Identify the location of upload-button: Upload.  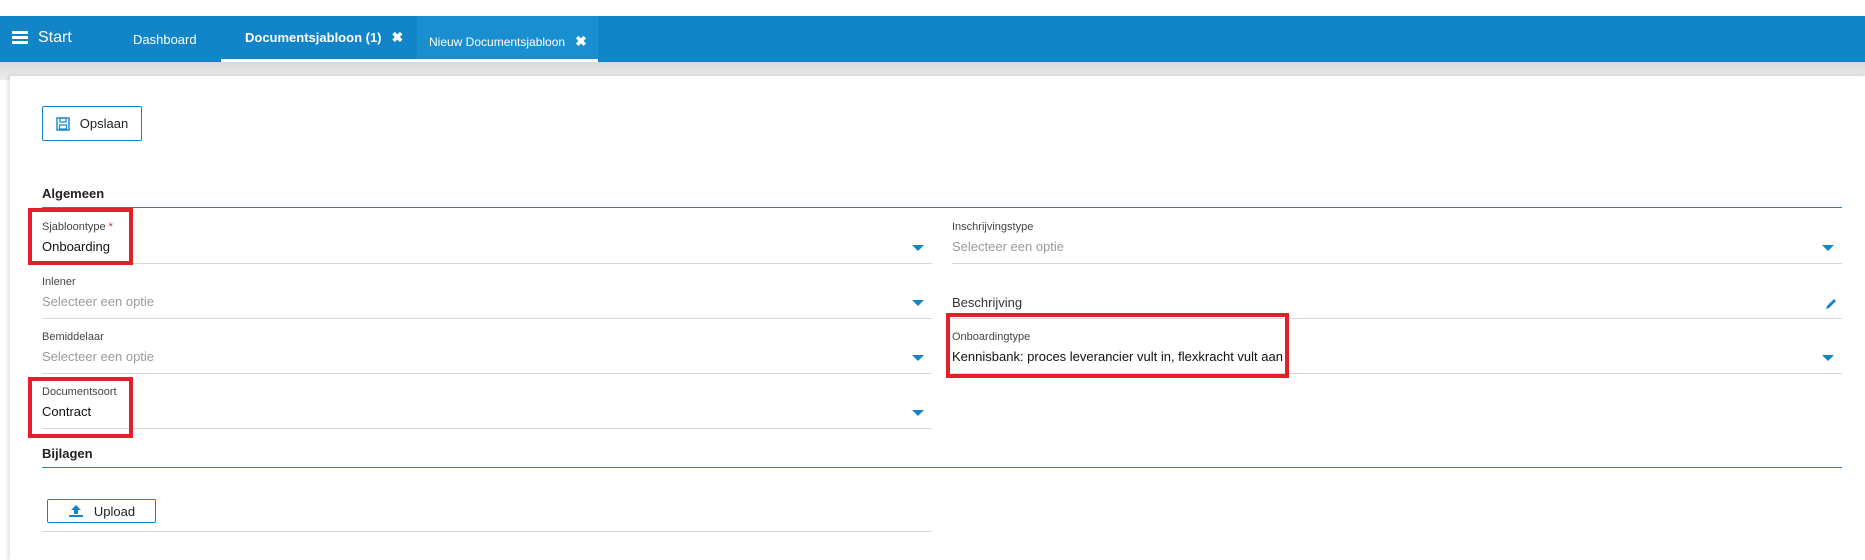
(101, 511).